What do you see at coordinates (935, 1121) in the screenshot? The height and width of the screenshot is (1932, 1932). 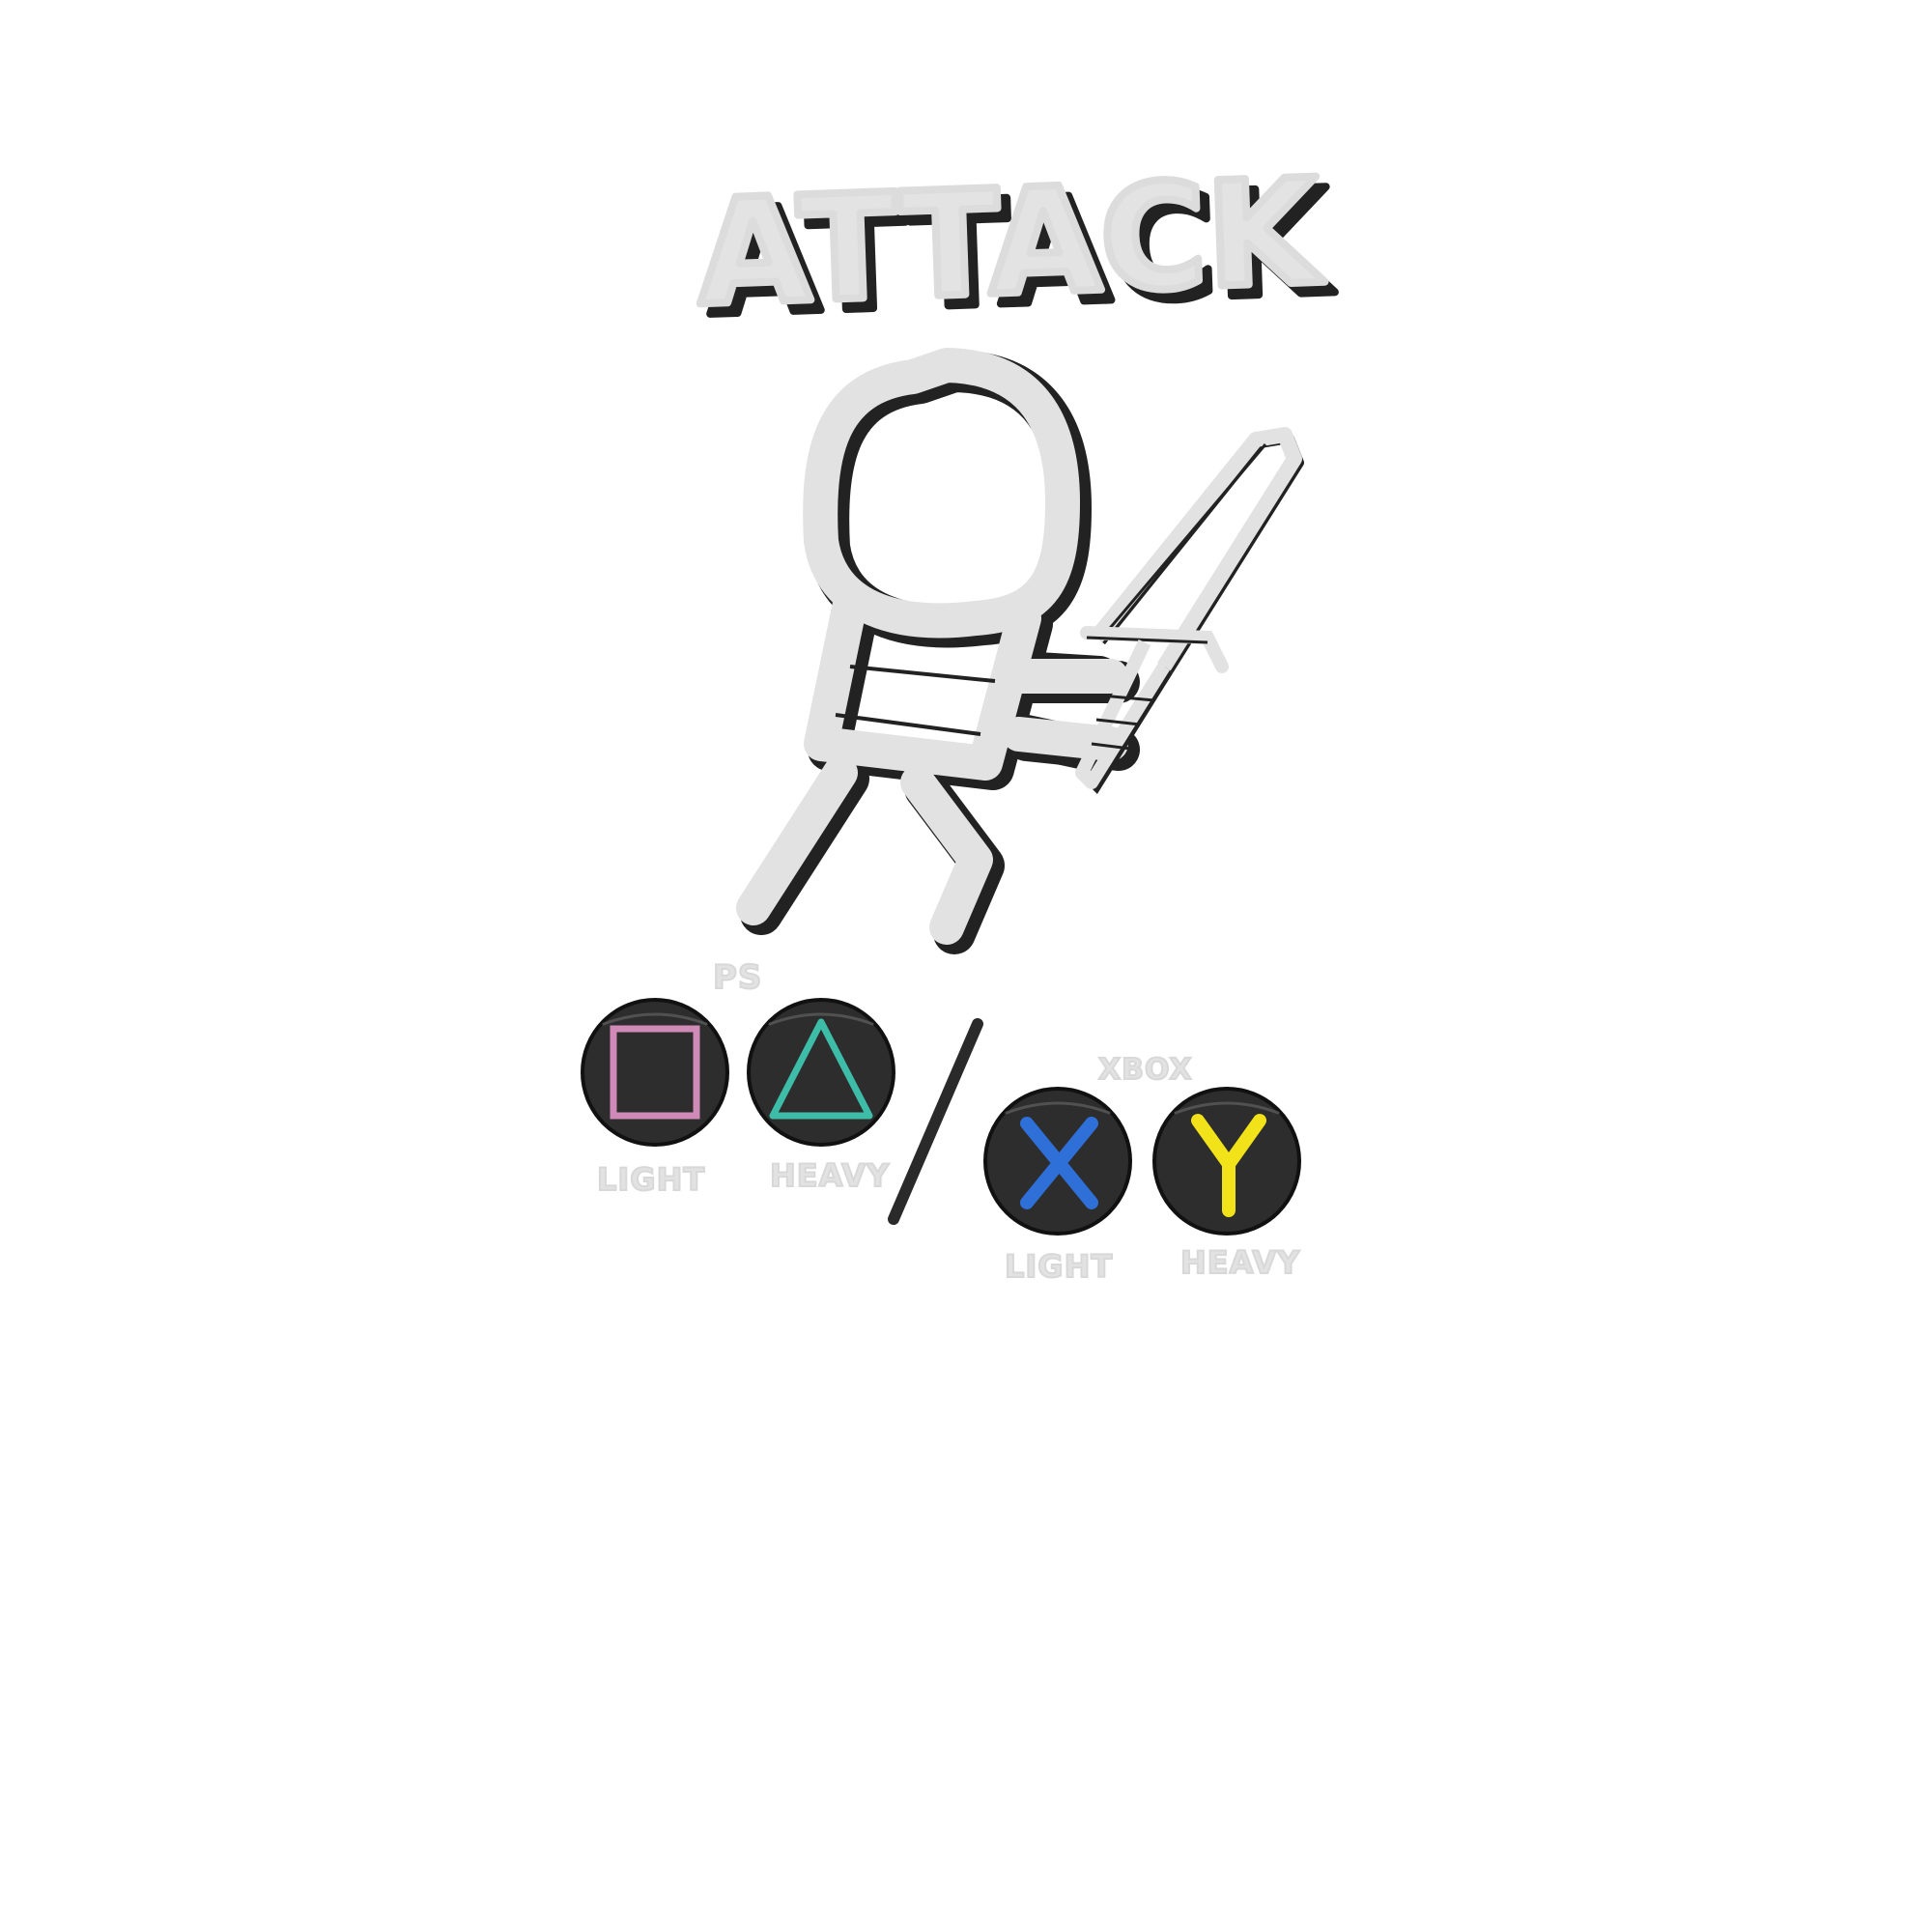 I see `slash-divider-icon` at bounding box center [935, 1121].